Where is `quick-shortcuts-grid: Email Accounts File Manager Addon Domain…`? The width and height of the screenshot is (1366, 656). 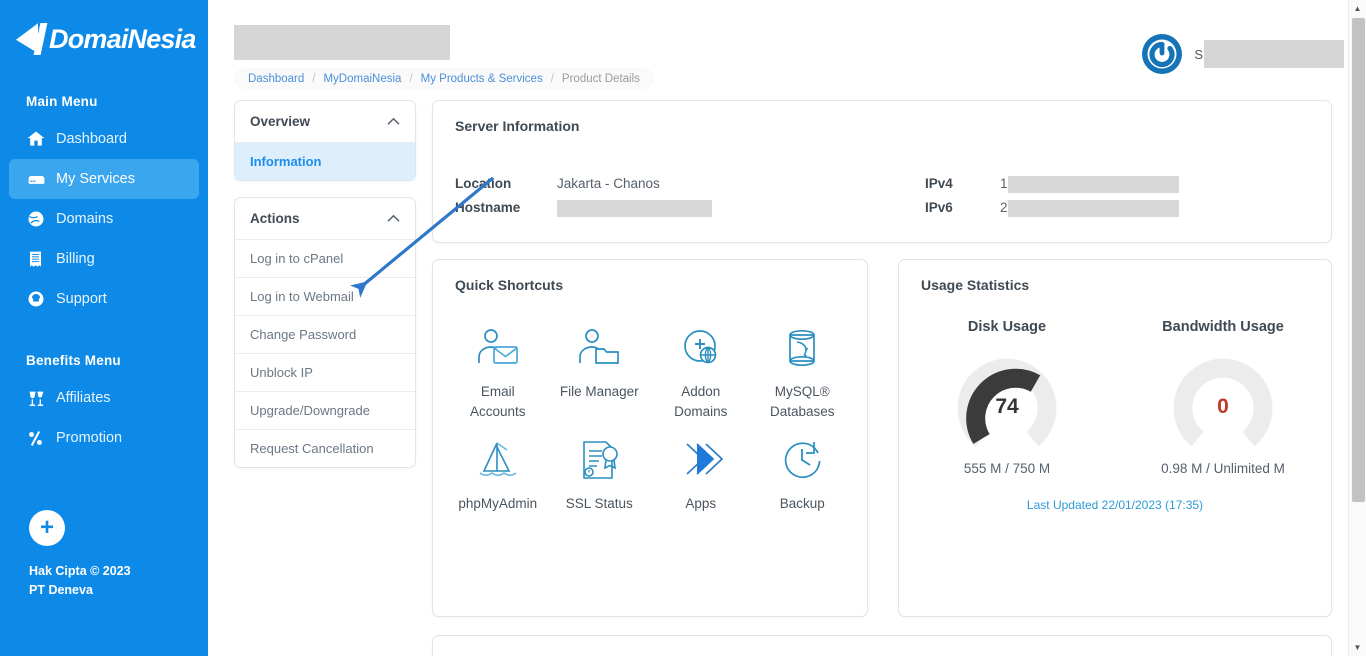 quick-shortcuts-grid: Email Accounts File Manager Addon Domain… is located at coordinates (650, 403).